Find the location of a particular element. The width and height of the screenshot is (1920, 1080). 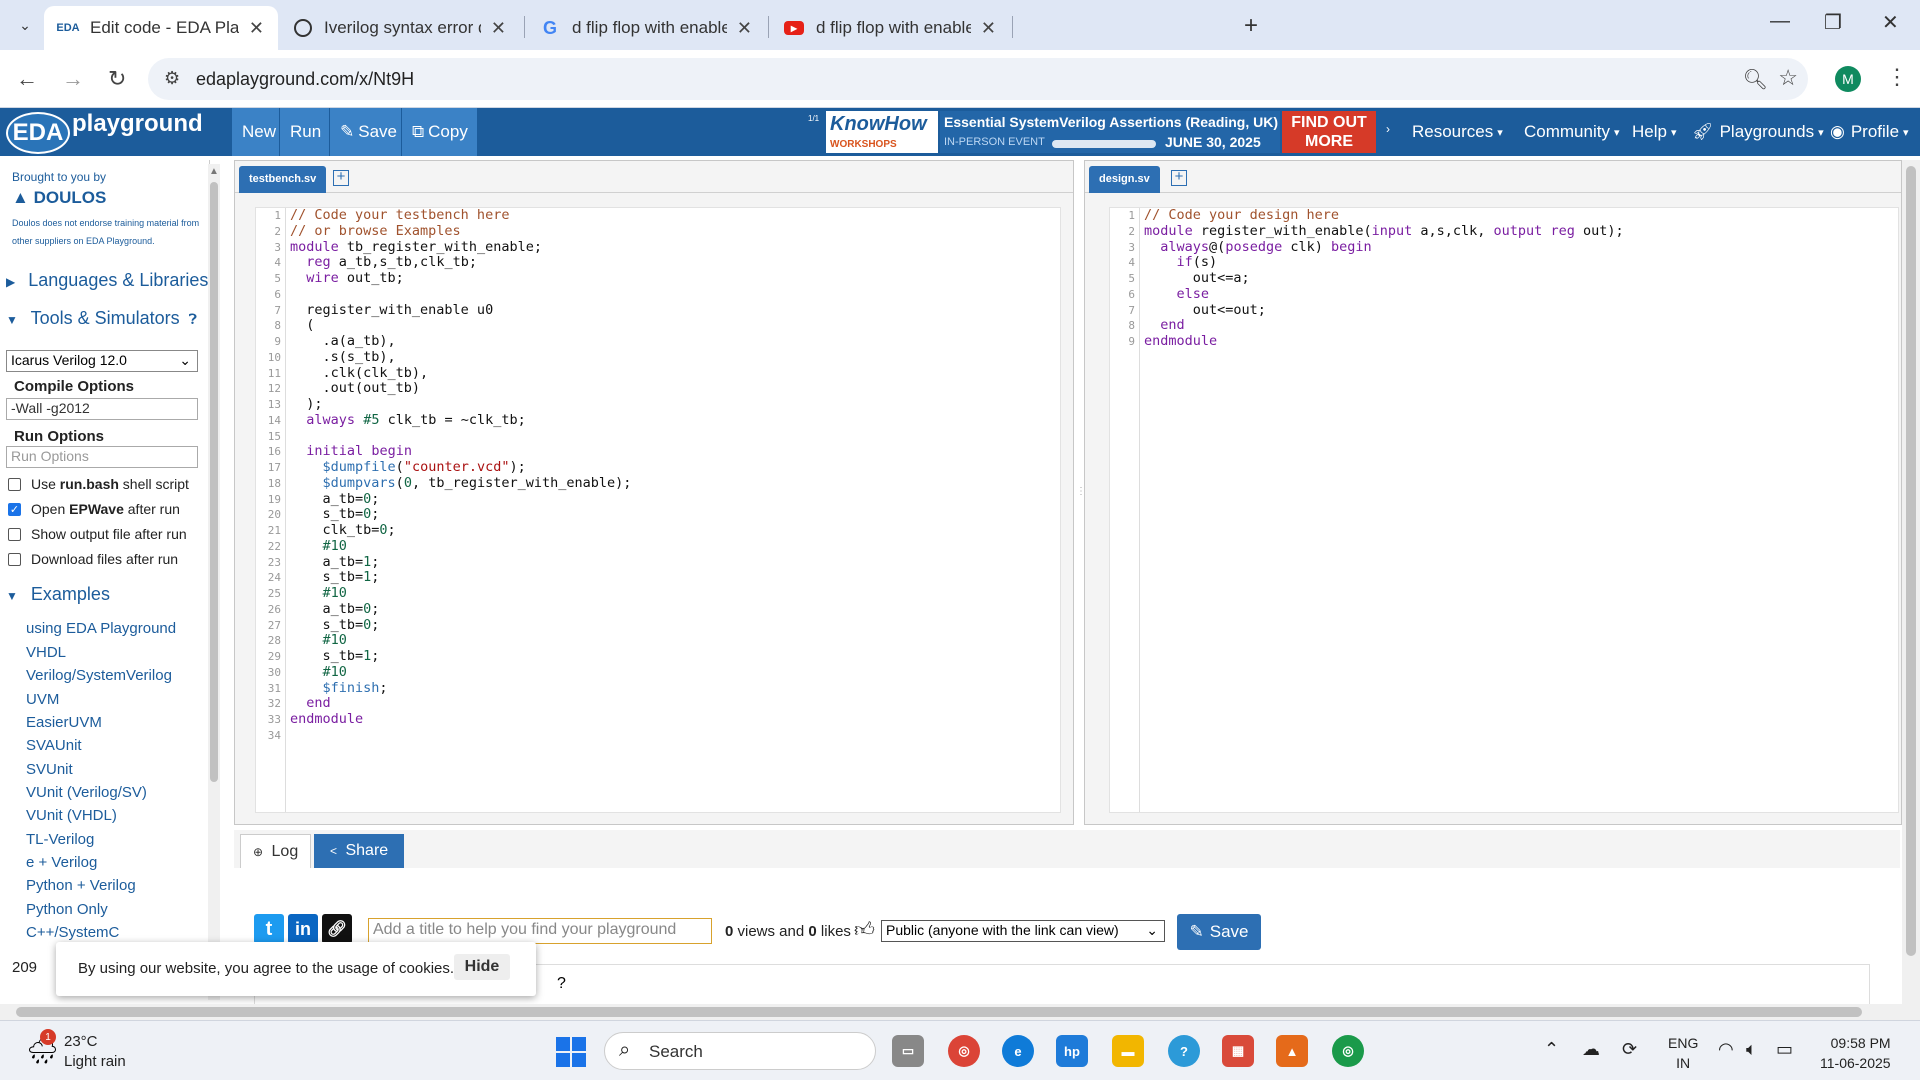

question-circle-icon: ❓︎ is located at coordinates (193, 319).